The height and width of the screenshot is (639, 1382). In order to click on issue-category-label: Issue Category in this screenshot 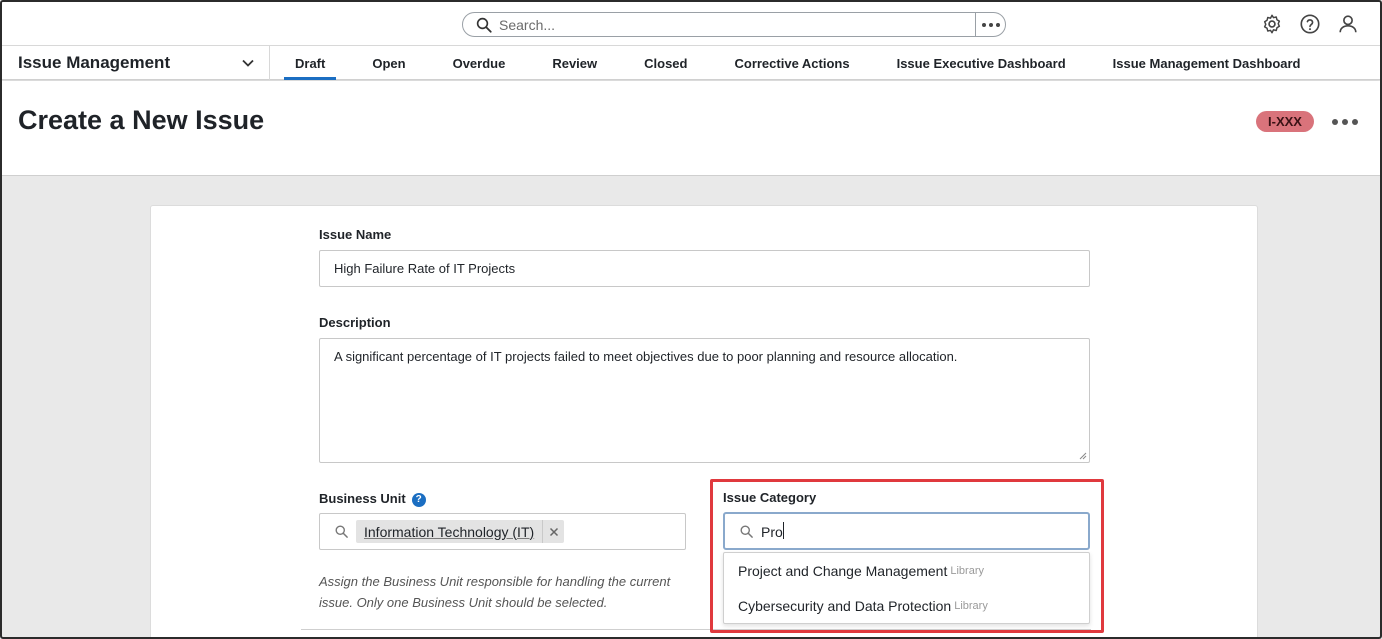, I will do `click(770, 497)`.